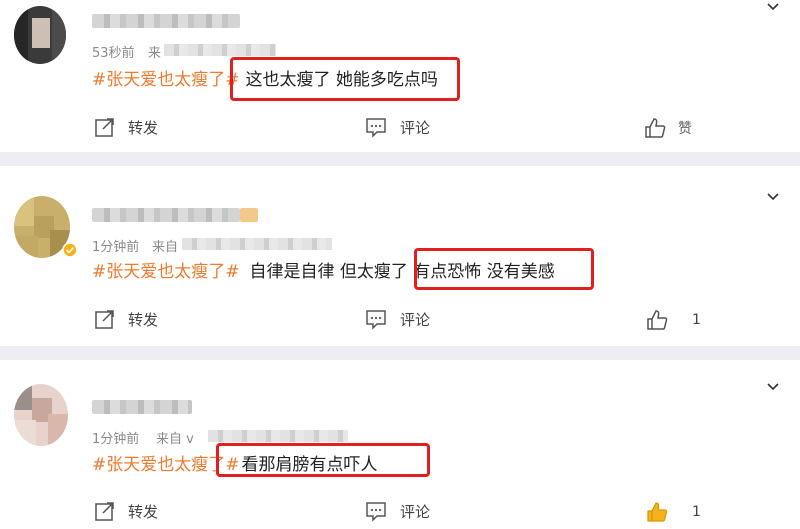 This screenshot has height=529, width=800. I want to click on source-label: 来自 v, so click(175, 439).